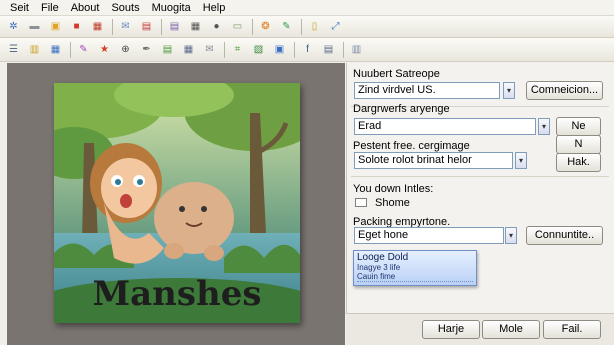 This screenshot has height=345, width=614. Describe the element at coordinates (174, 26) in the screenshot. I see `document-icon: ▤` at that location.